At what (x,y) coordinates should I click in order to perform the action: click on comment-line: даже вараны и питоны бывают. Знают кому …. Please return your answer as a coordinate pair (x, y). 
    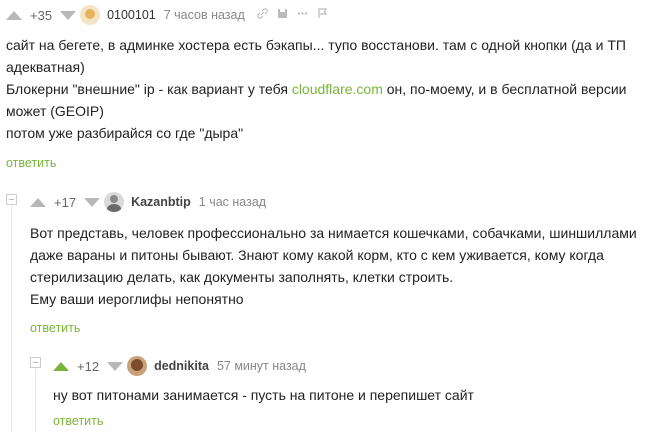
    Looking at the image, I should click on (317, 255).